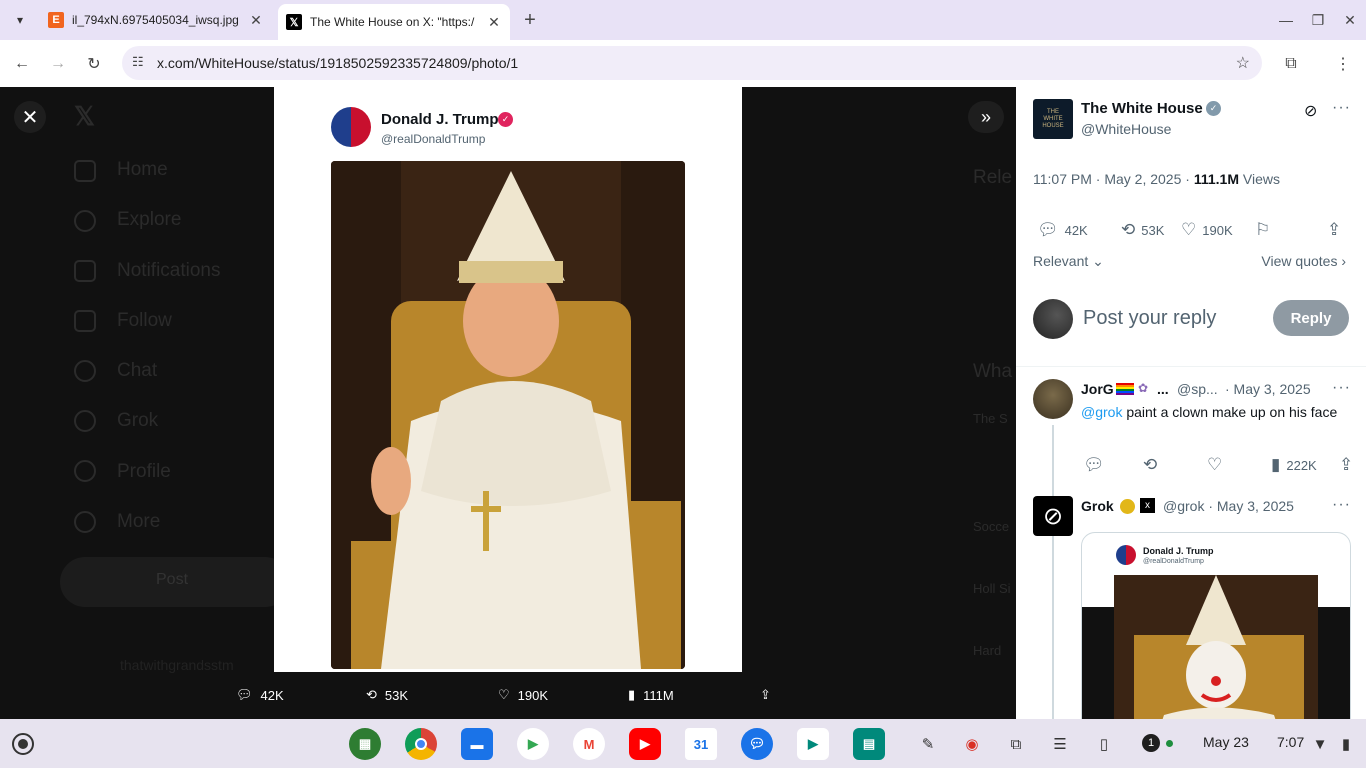 This screenshot has height=768, width=1366. I want to click on restore-icon: ❐, so click(1318, 20).